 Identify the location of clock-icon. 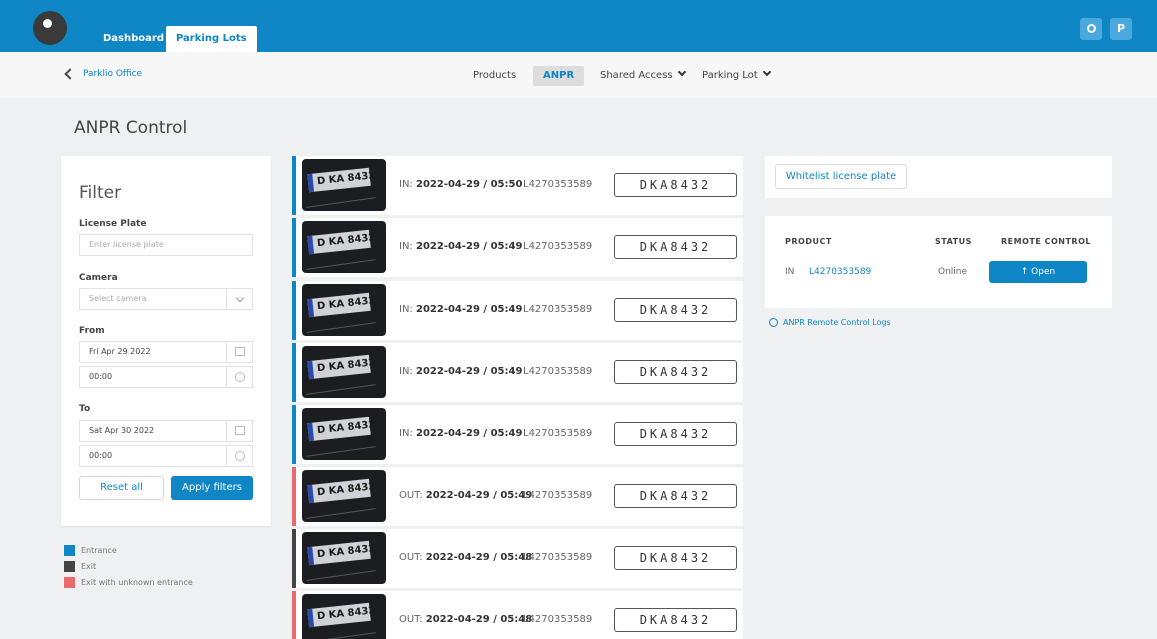
(239, 377).